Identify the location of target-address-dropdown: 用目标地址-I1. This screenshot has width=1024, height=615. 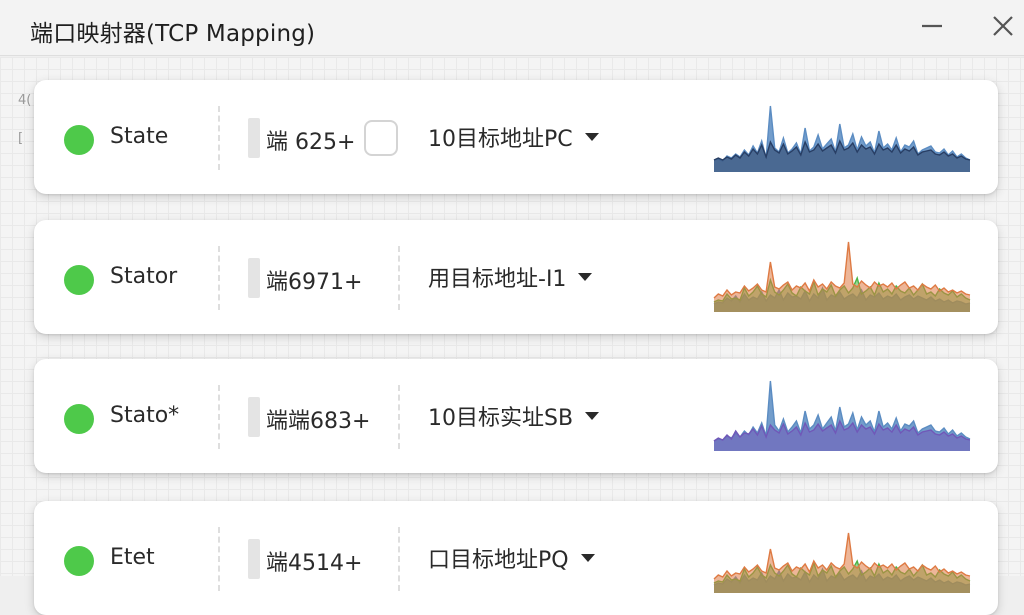
(510, 277).